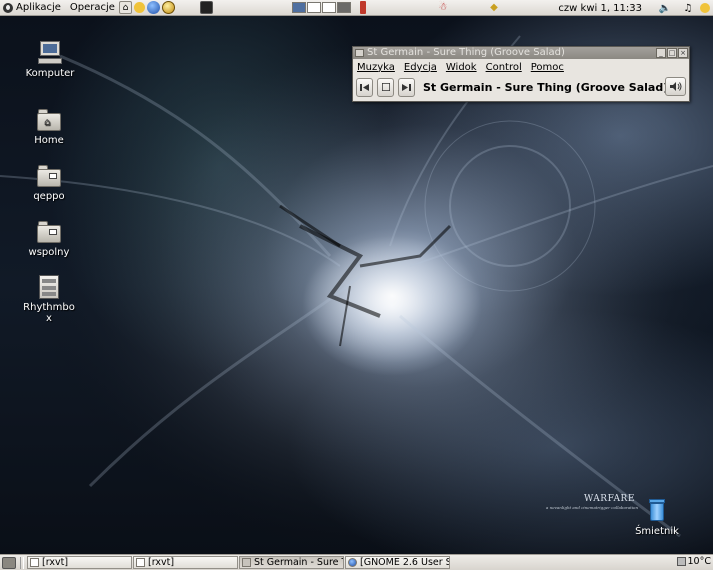  What do you see at coordinates (705, 8) in the screenshot?
I see `user-switcher-icon` at bounding box center [705, 8].